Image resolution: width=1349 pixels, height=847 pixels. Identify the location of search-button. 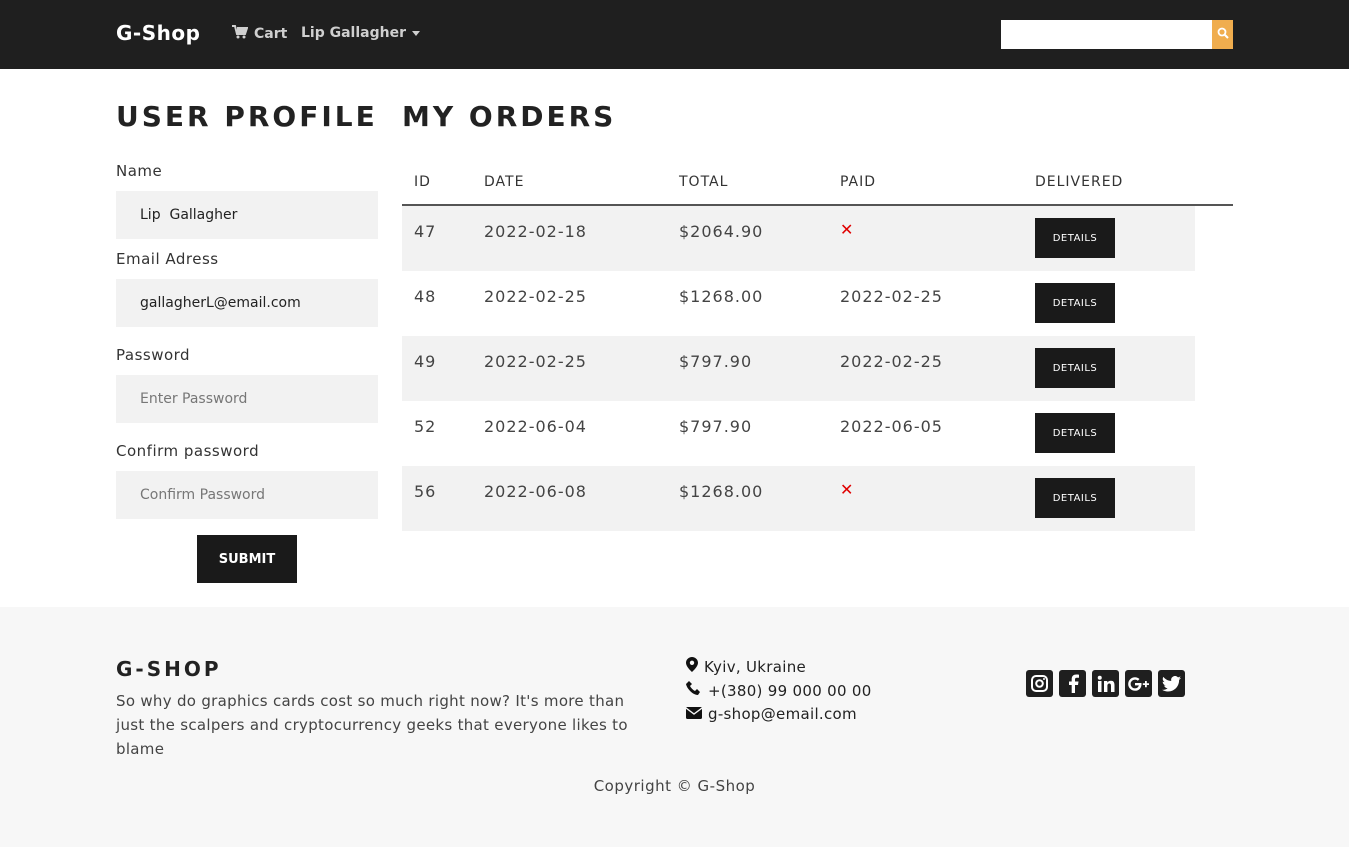
(1222, 34).